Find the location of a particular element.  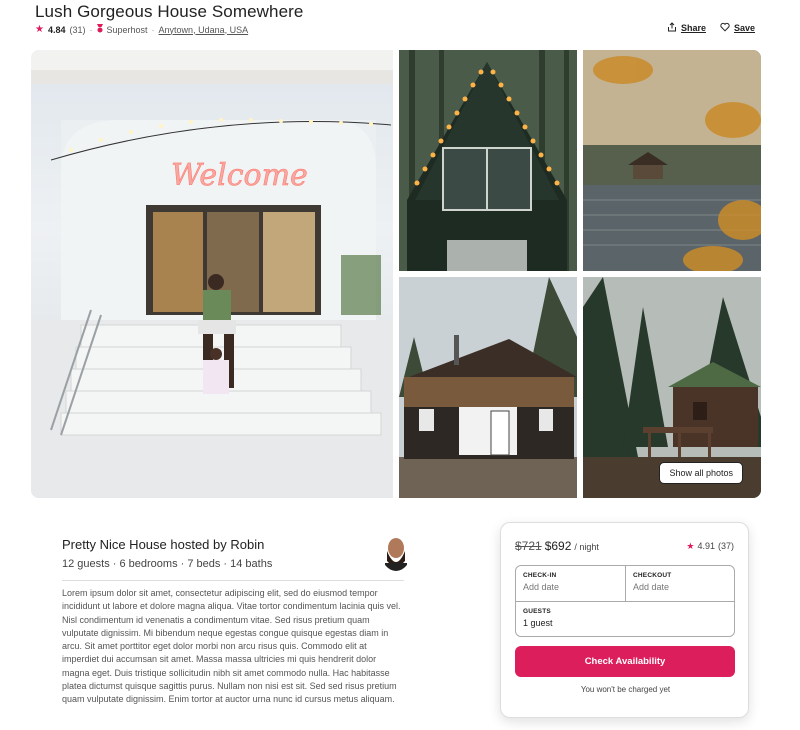

current-price: $692 is located at coordinates (558, 546).